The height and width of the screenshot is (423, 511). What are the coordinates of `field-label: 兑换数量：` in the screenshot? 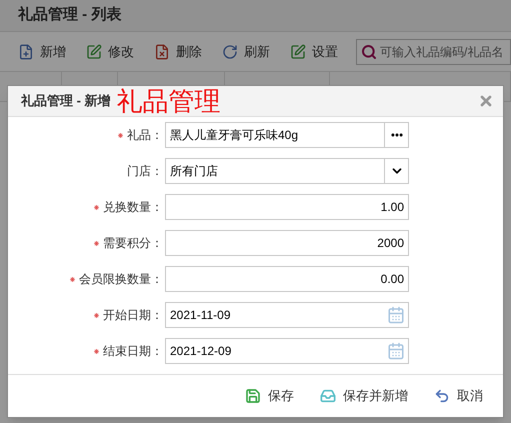 It's located at (133, 207).